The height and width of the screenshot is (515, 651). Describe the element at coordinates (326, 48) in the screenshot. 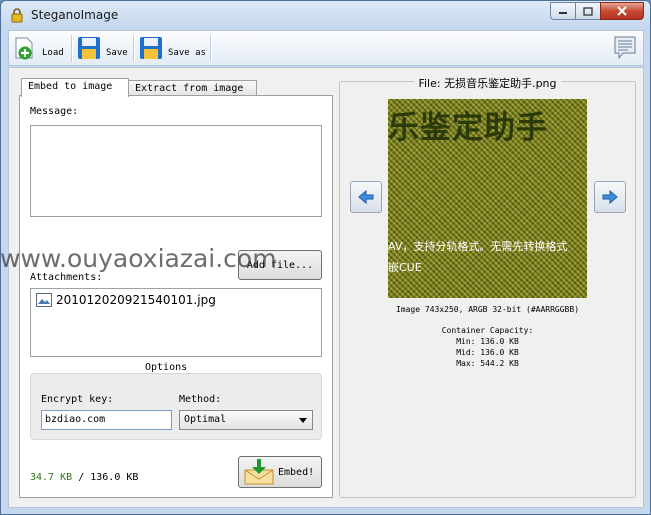

I see `toolbar: Load Save Save as` at that location.